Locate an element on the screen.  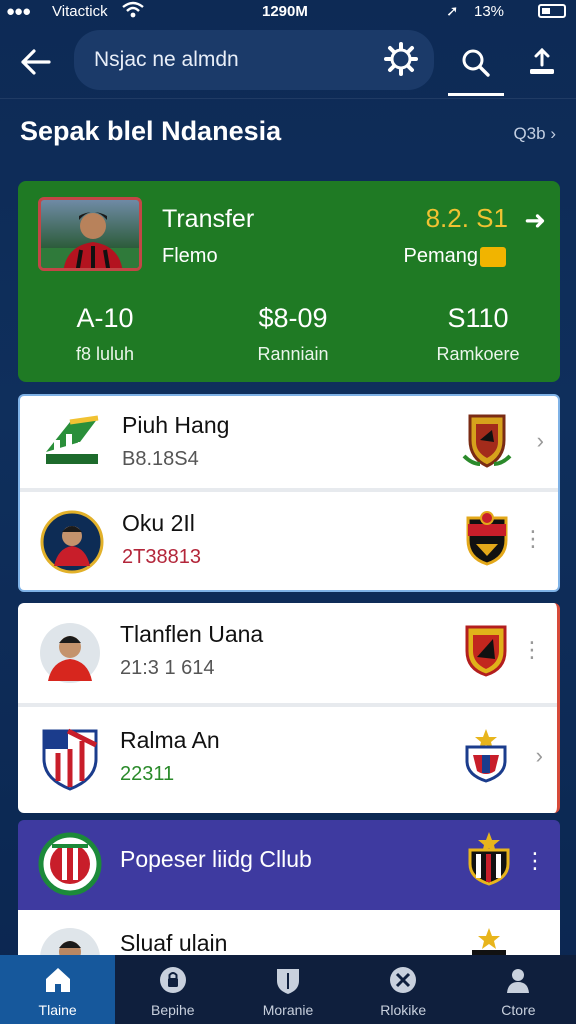
list-item-value: B8.18S4 is located at coordinates (160, 459).